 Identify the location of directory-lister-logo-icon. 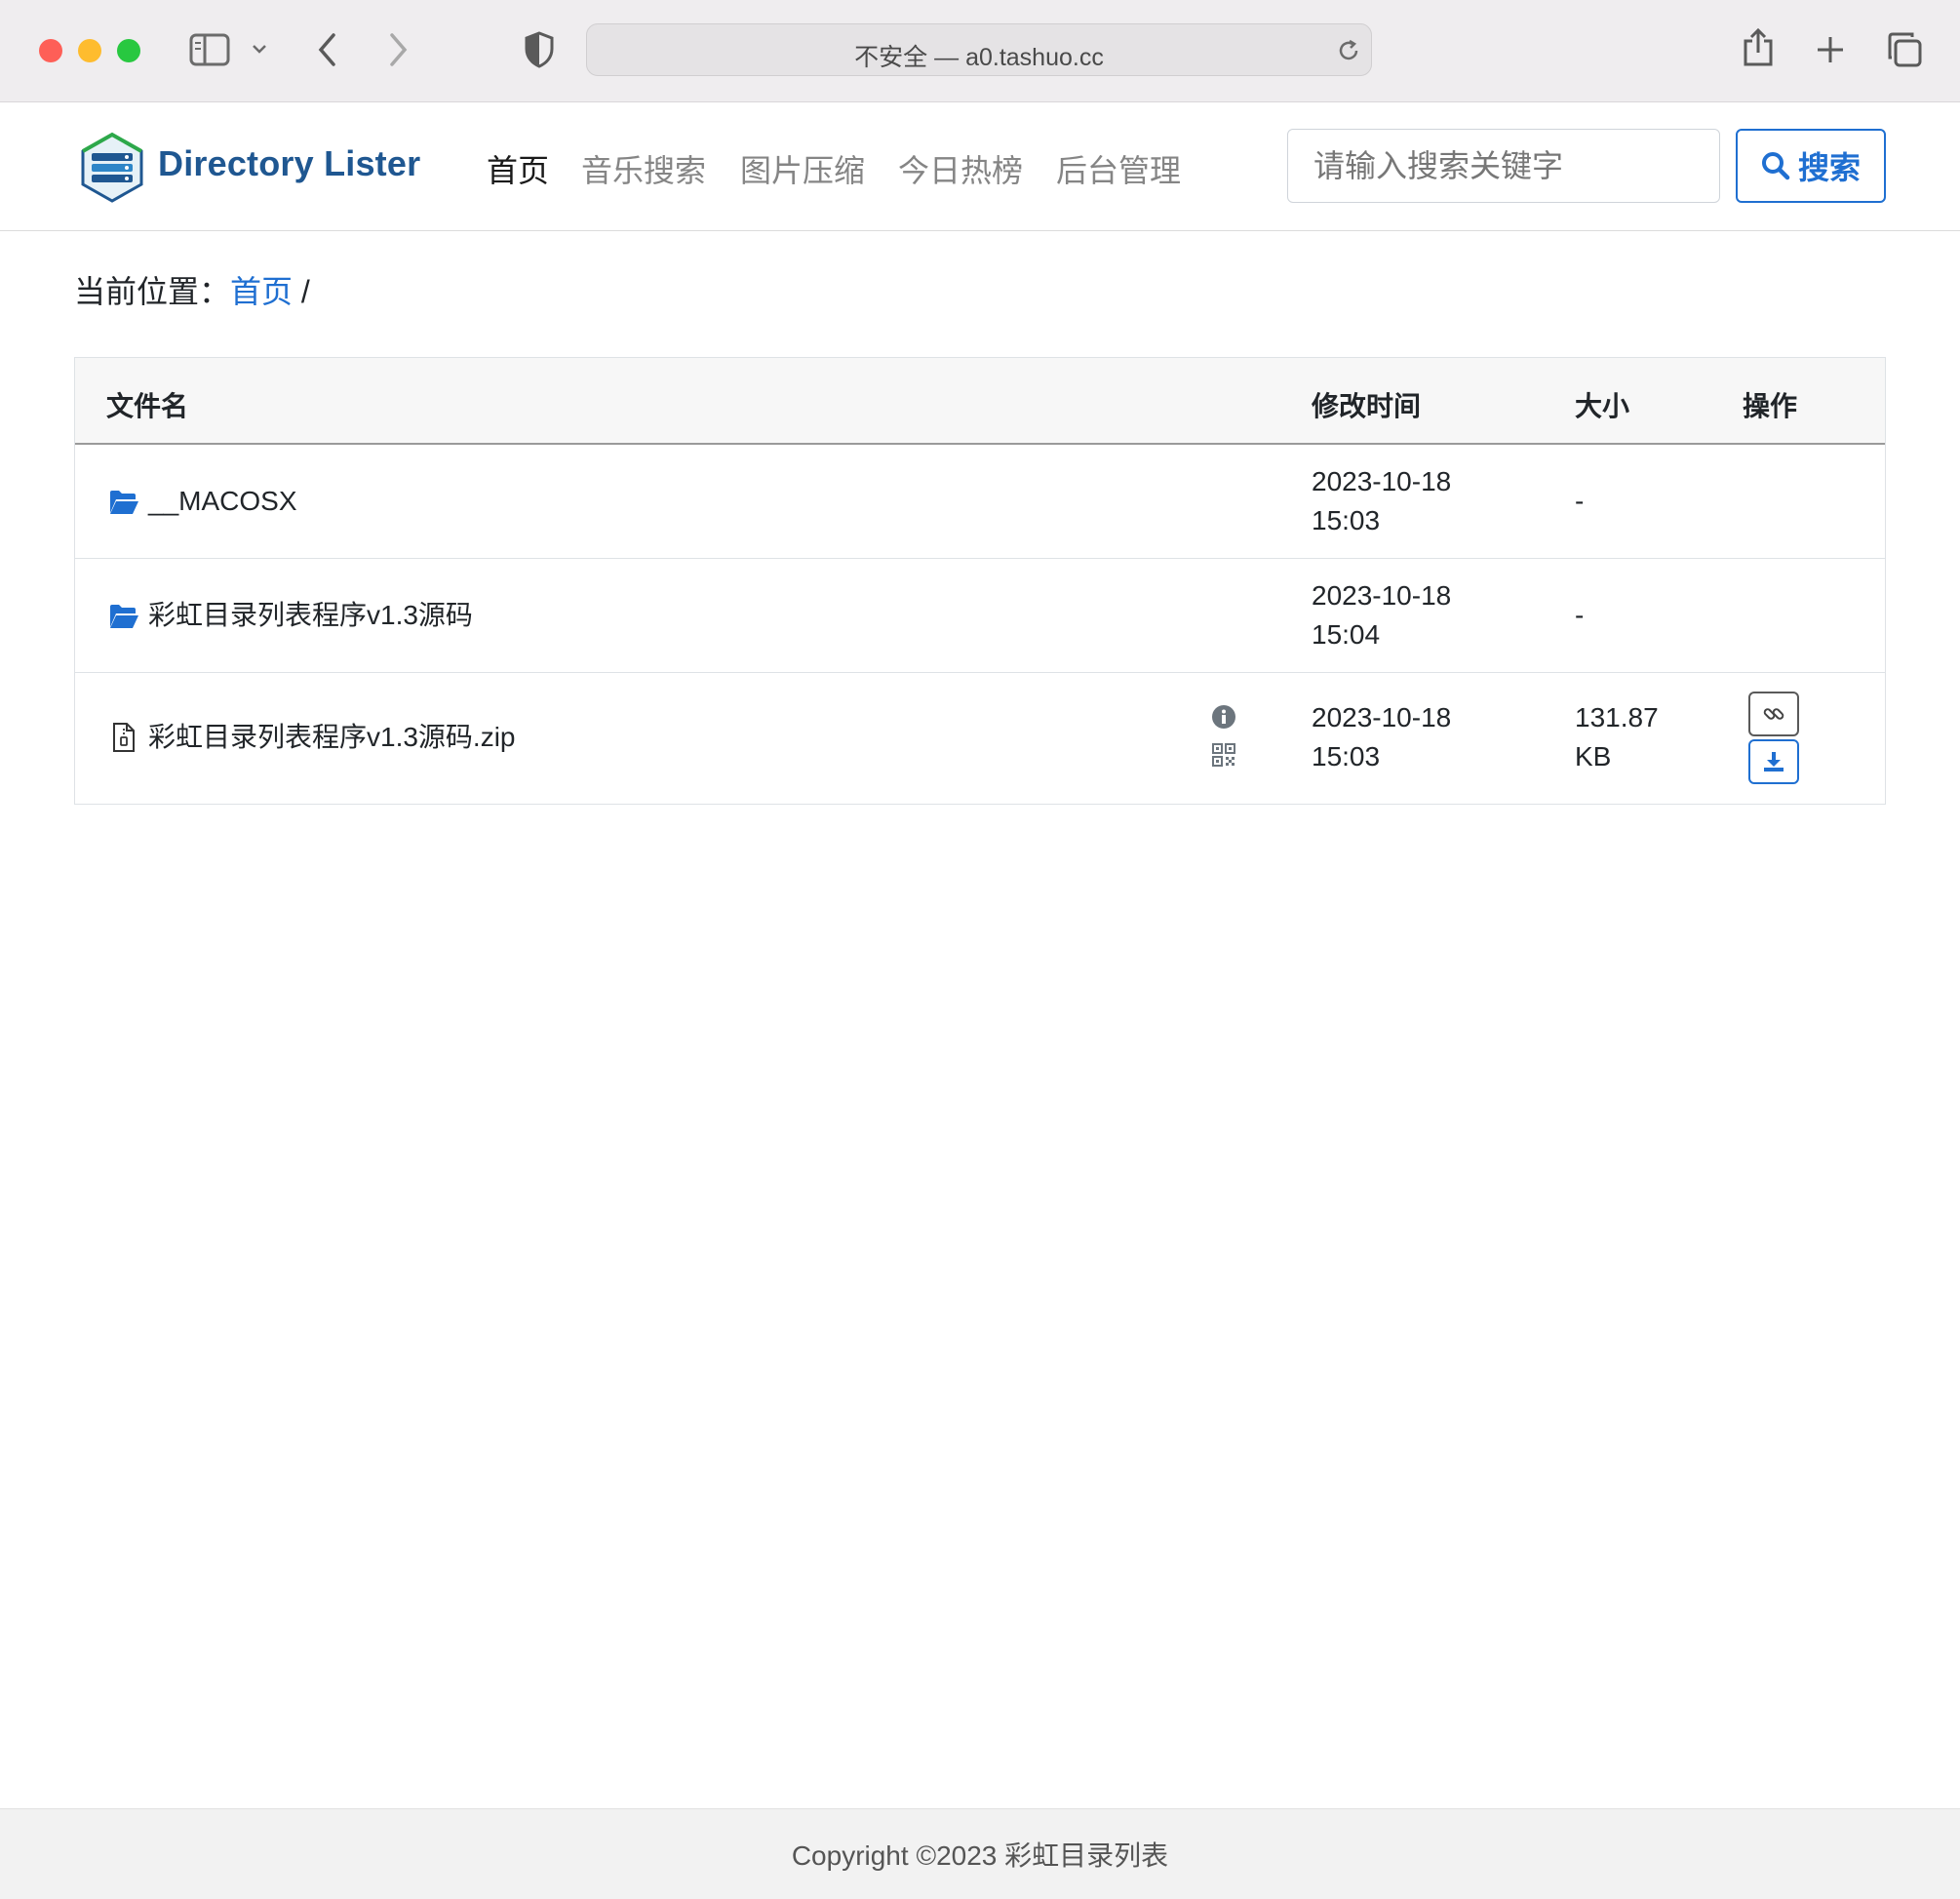
(112, 168).